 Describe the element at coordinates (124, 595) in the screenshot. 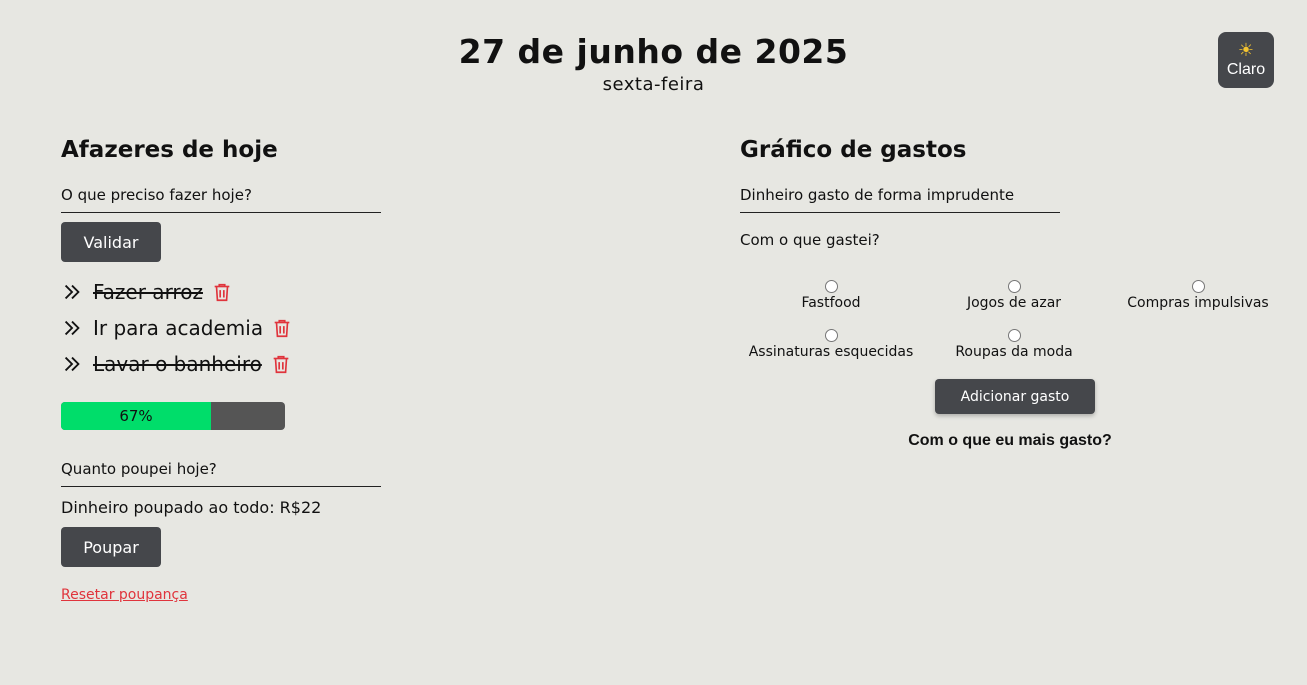

I see `reset-savings-link: Resetar poupança` at that location.